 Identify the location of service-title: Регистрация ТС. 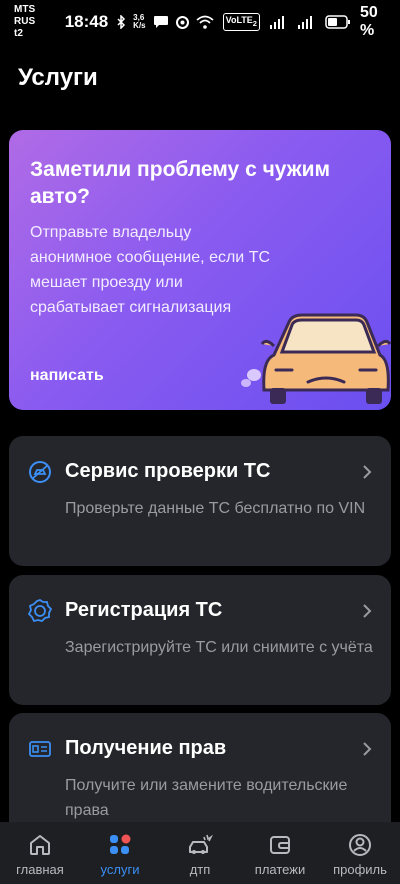
(144, 610).